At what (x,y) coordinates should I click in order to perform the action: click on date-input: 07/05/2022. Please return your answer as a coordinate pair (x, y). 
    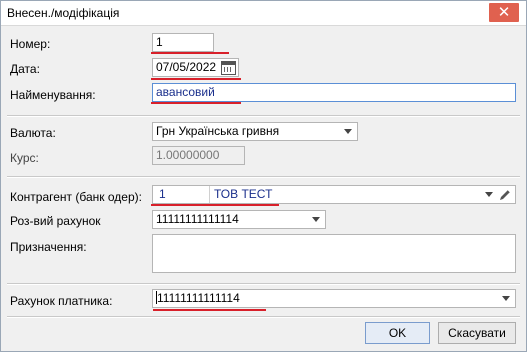
    Looking at the image, I should click on (195, 67).